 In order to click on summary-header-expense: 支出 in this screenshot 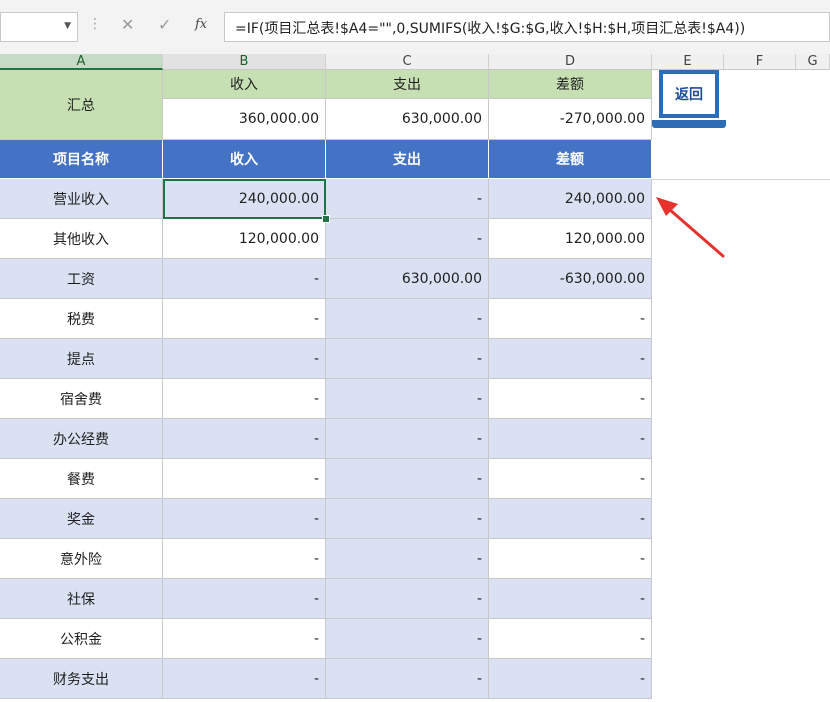, I will do `click(407, 84)`.